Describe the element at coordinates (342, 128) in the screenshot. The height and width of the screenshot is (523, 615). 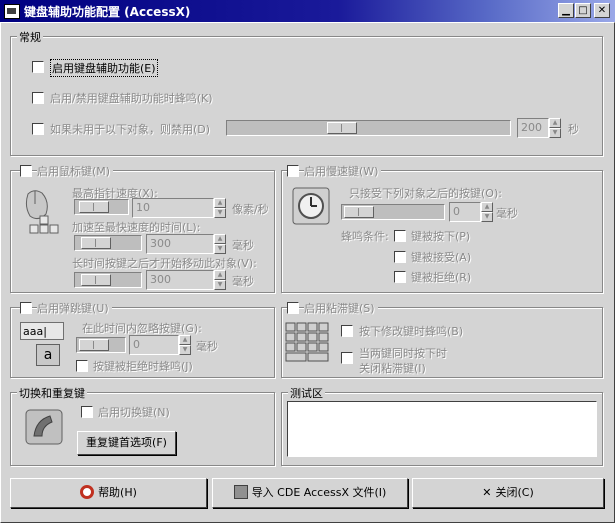
I see `disable-timeout-thumb` at that location.